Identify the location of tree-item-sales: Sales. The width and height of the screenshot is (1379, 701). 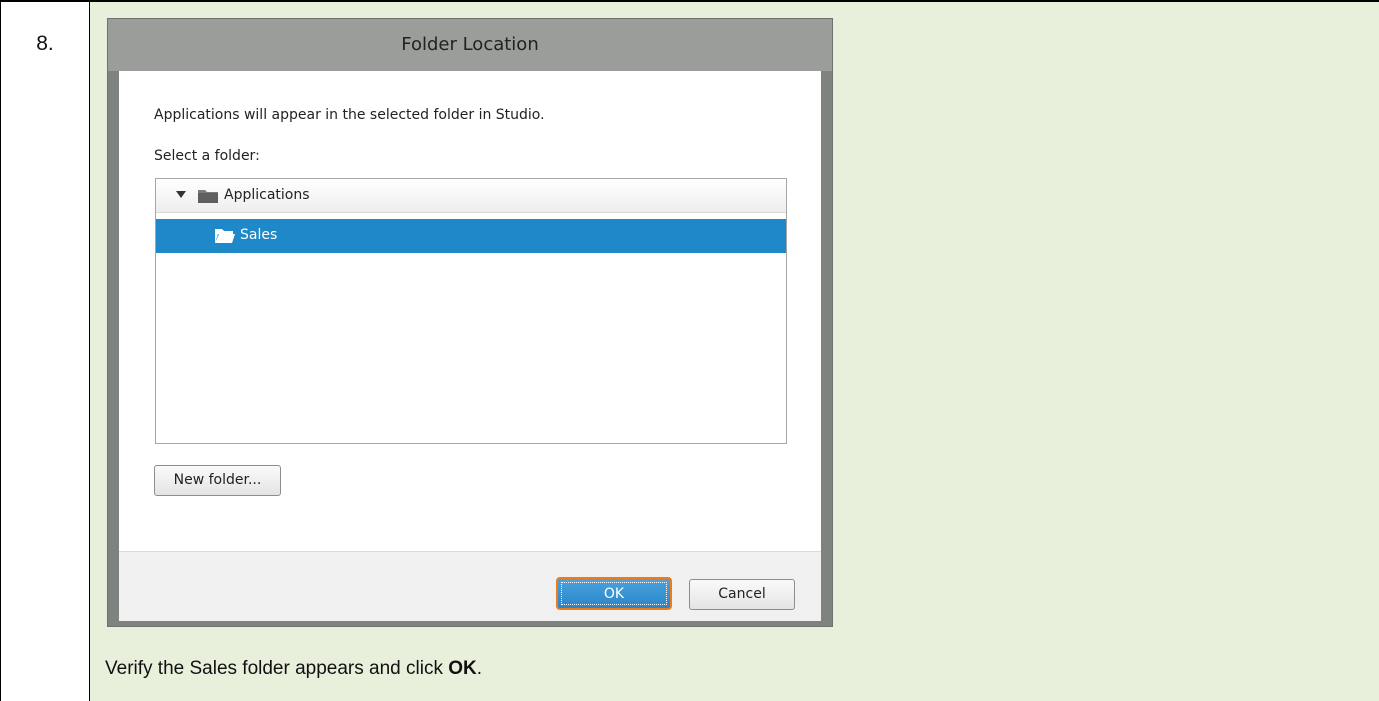
(471, 236).